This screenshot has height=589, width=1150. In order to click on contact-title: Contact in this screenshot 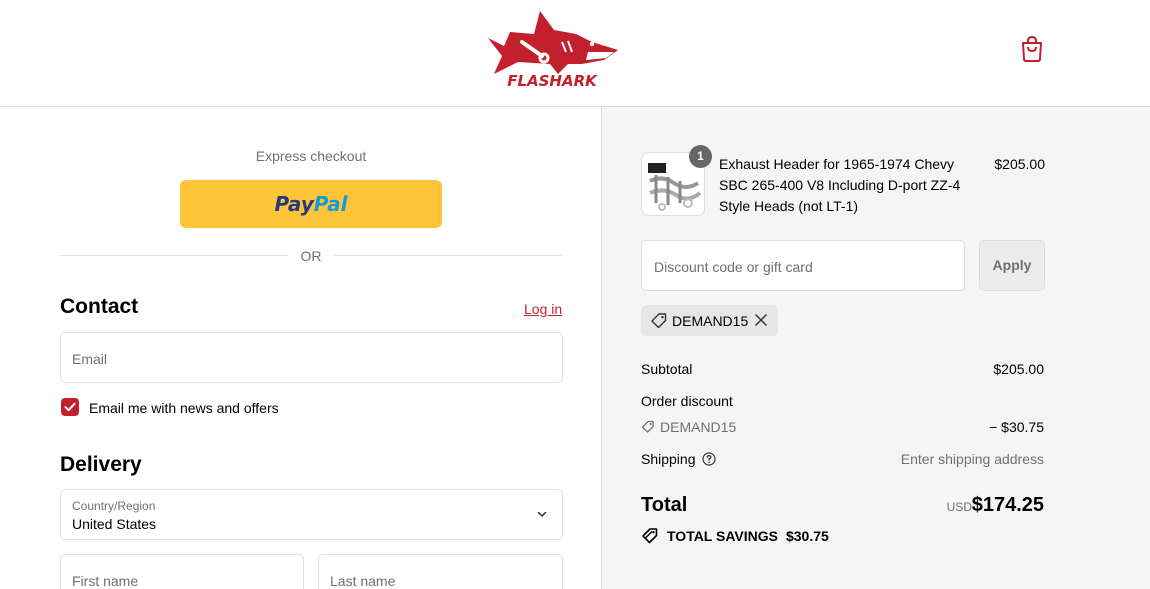, I will do `click(99, 306)`.